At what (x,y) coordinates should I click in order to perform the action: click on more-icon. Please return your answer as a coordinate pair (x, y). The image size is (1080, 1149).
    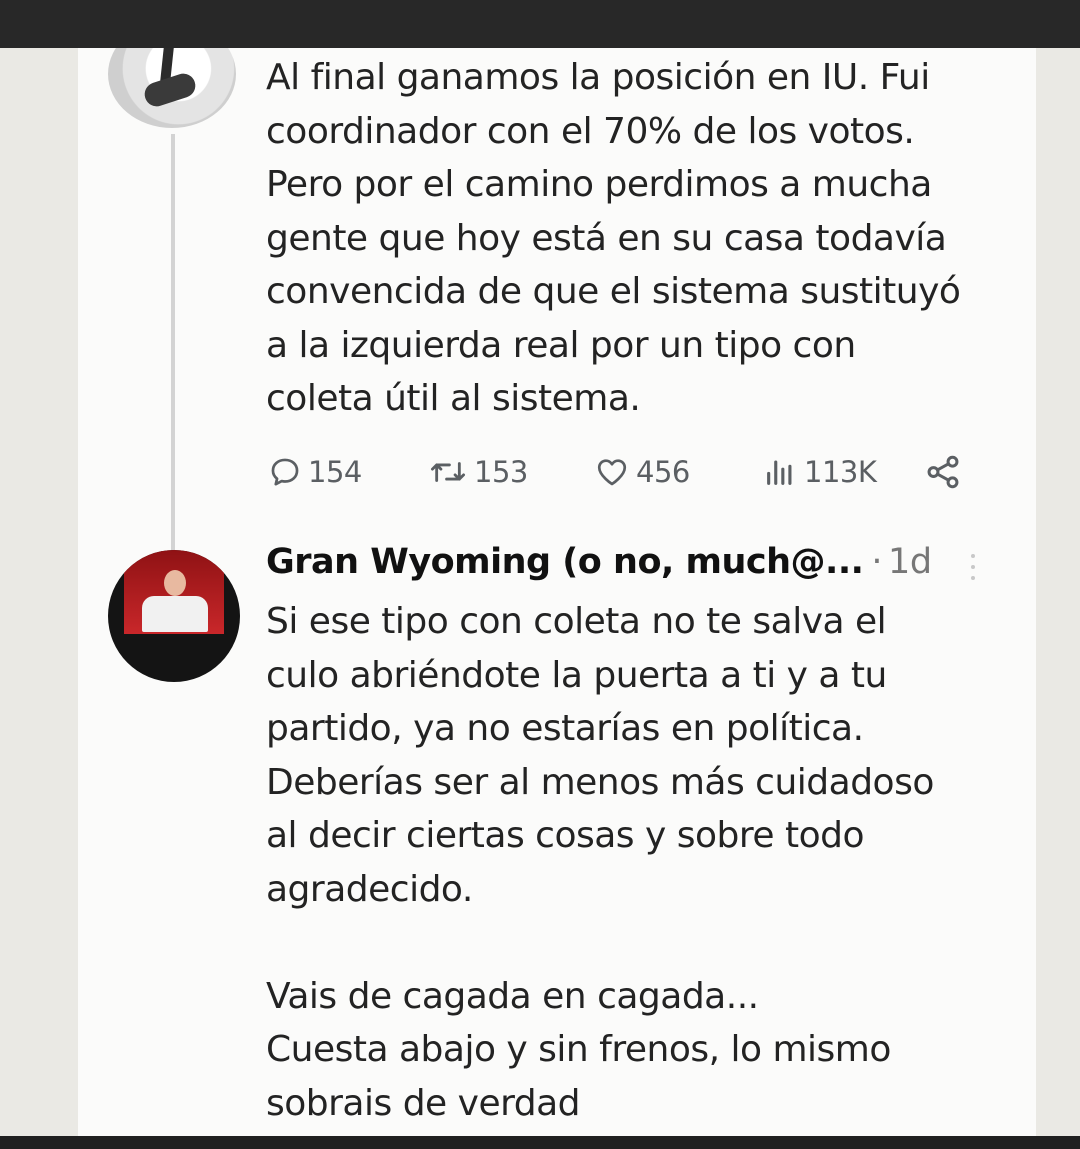
    Looking at the image, I should click on (973, 569).